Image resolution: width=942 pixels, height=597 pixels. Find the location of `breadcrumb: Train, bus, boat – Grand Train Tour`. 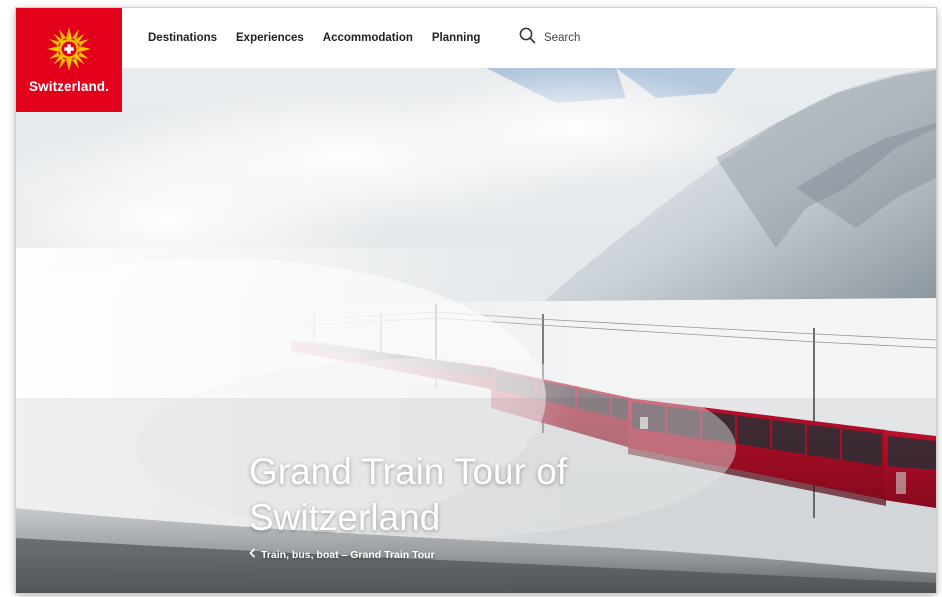

breadcrumb: Train, bus, boat – Grand Train Tour is located at coordinates (342, 554).